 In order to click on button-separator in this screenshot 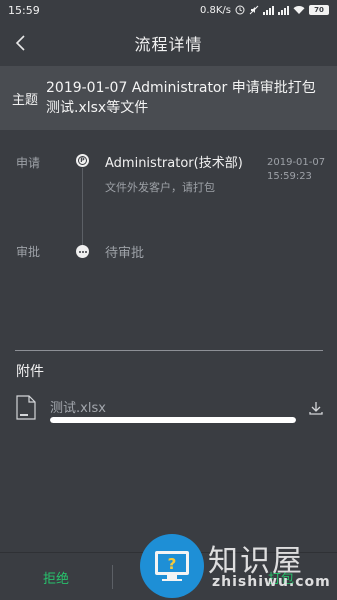, I will do `click(112, 577)`.